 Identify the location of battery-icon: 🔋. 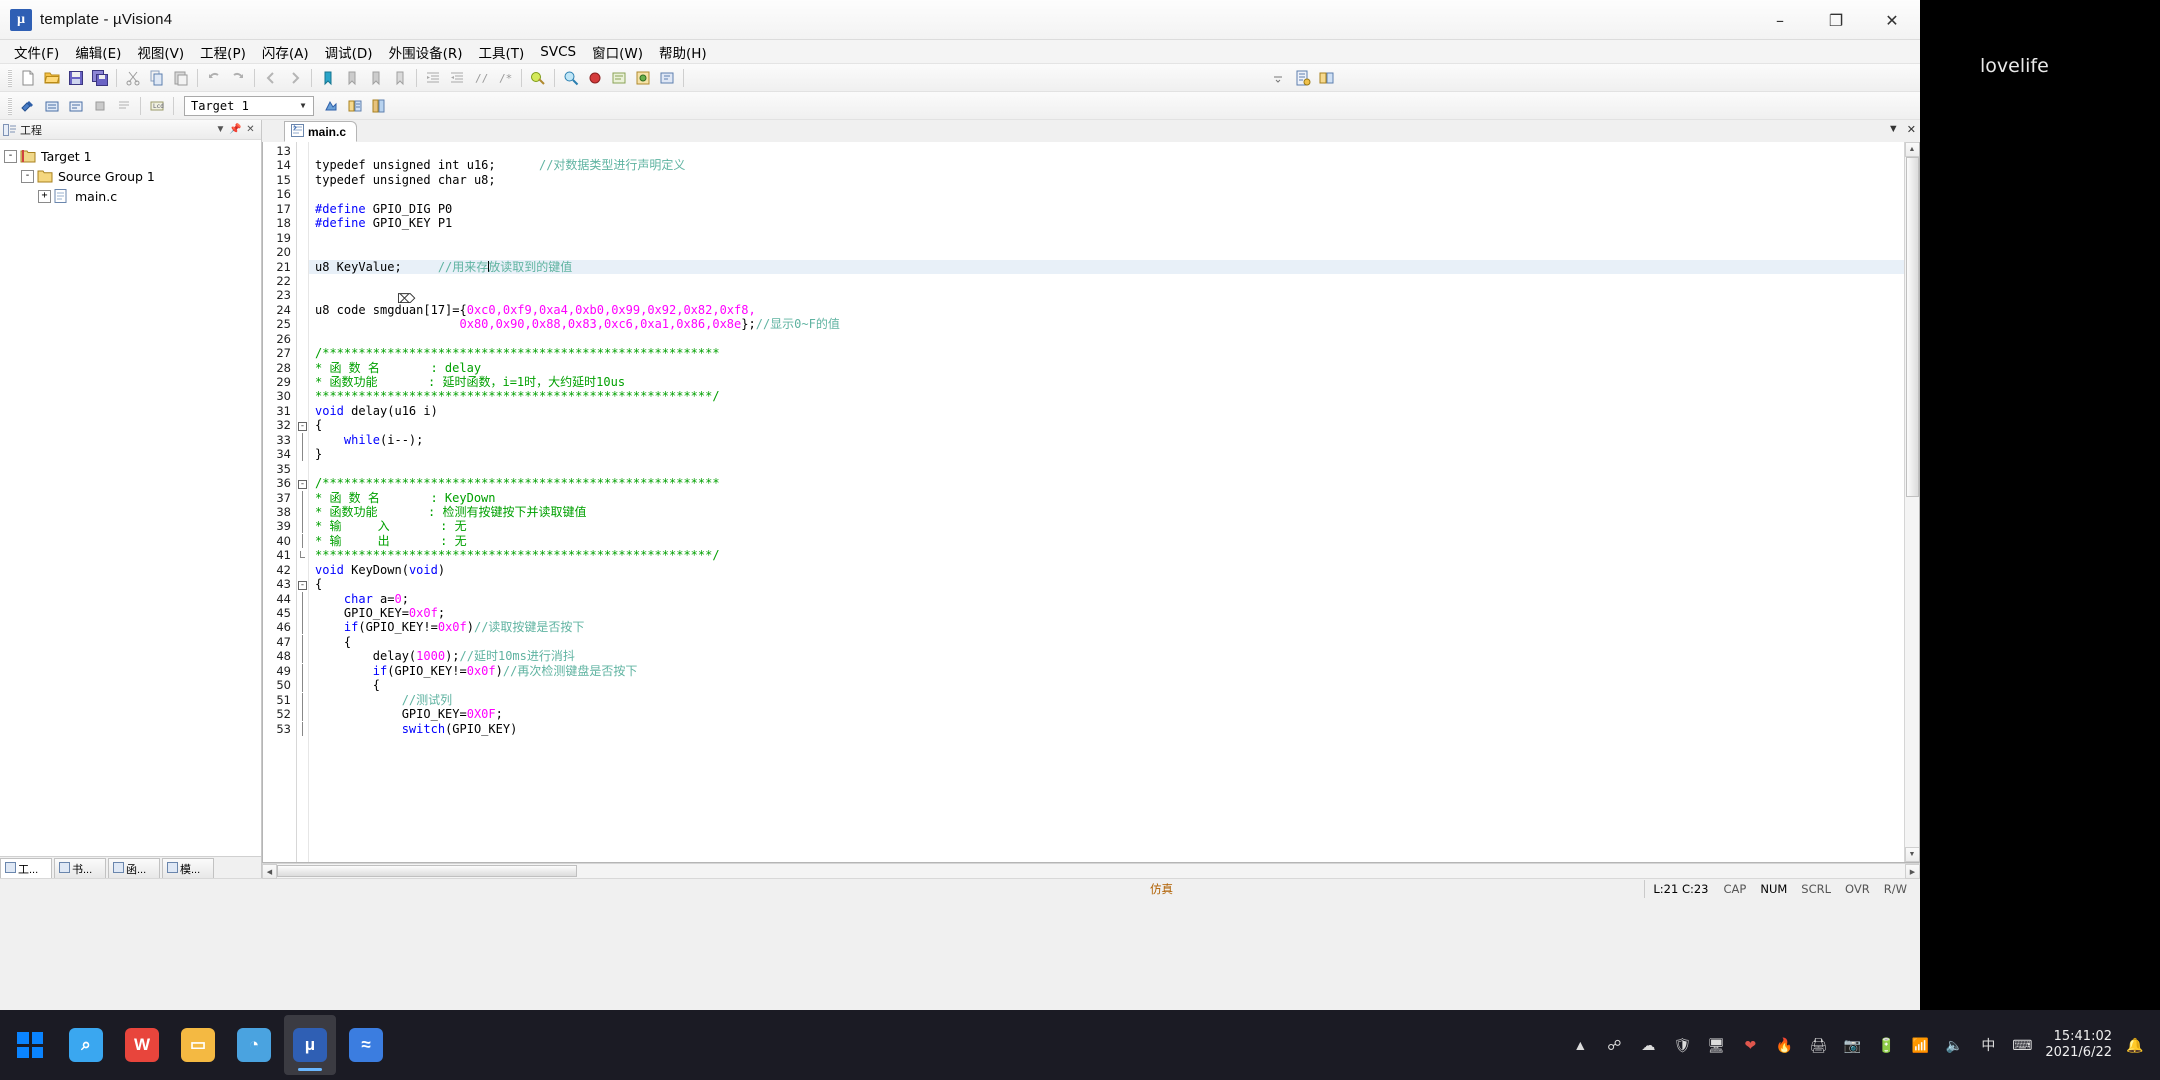
(1886, 1045).